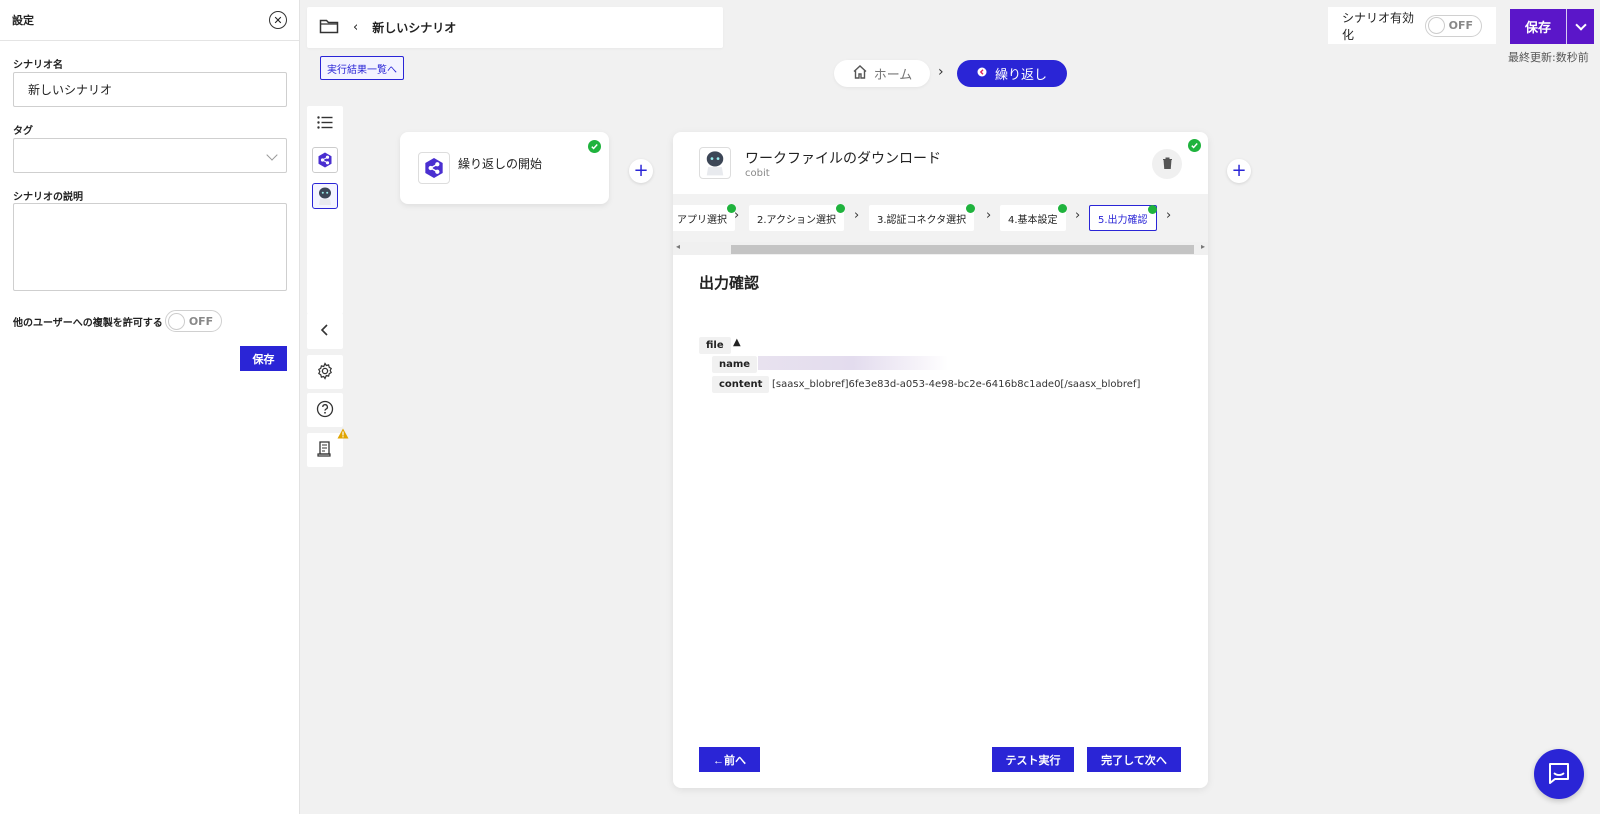 The image size is (1600, 814). I want to click on chat-button, so click(1559, 774).